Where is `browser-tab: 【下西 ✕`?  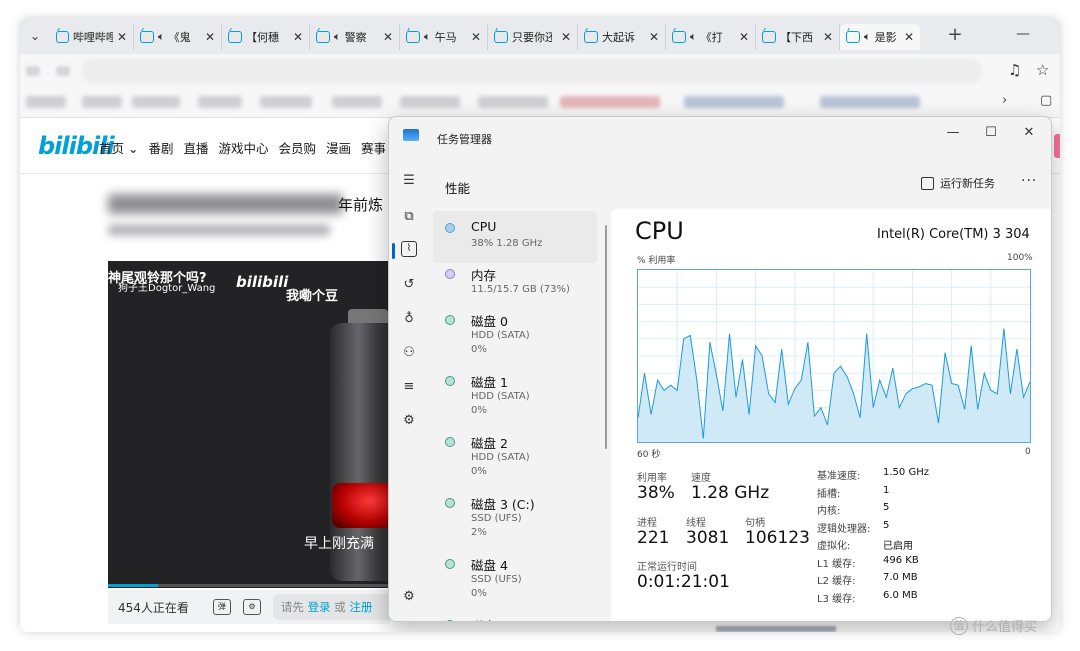
browser-tab: 【下西 ✕ is located at coordinates (798, 37).